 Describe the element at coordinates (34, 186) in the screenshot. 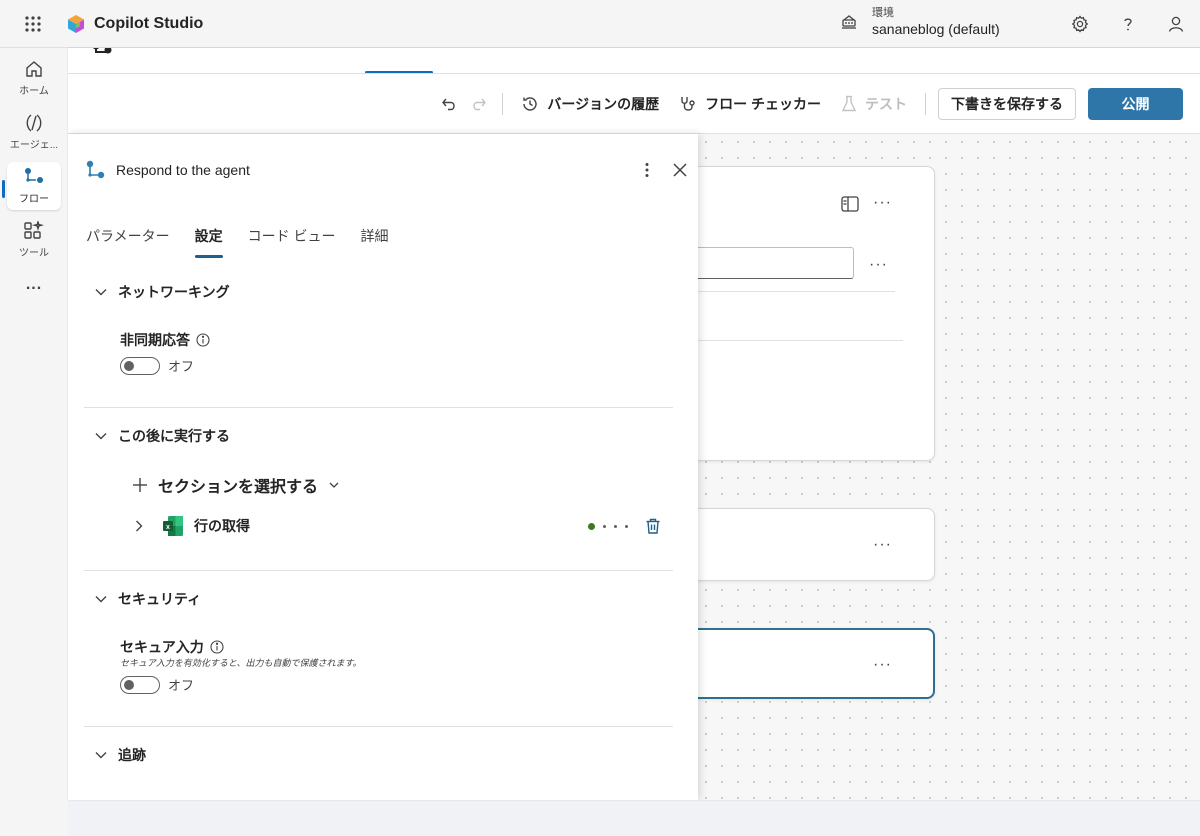

I see `rail-item-flows: フロー` at that location.